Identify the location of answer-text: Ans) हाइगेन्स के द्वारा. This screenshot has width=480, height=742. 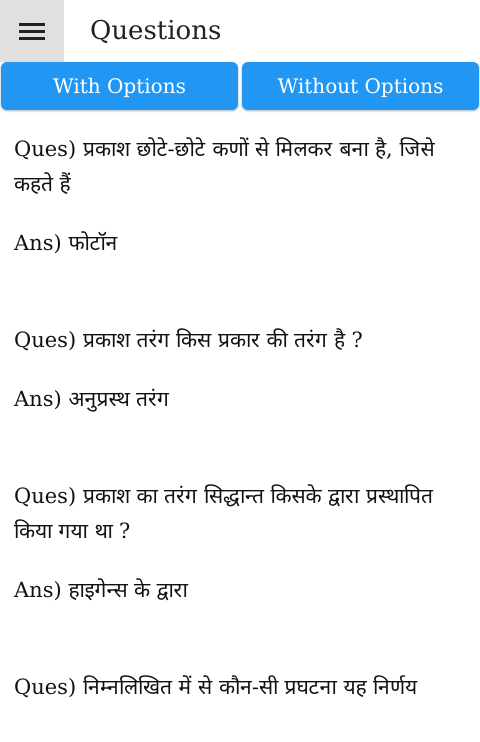
(102, 590).